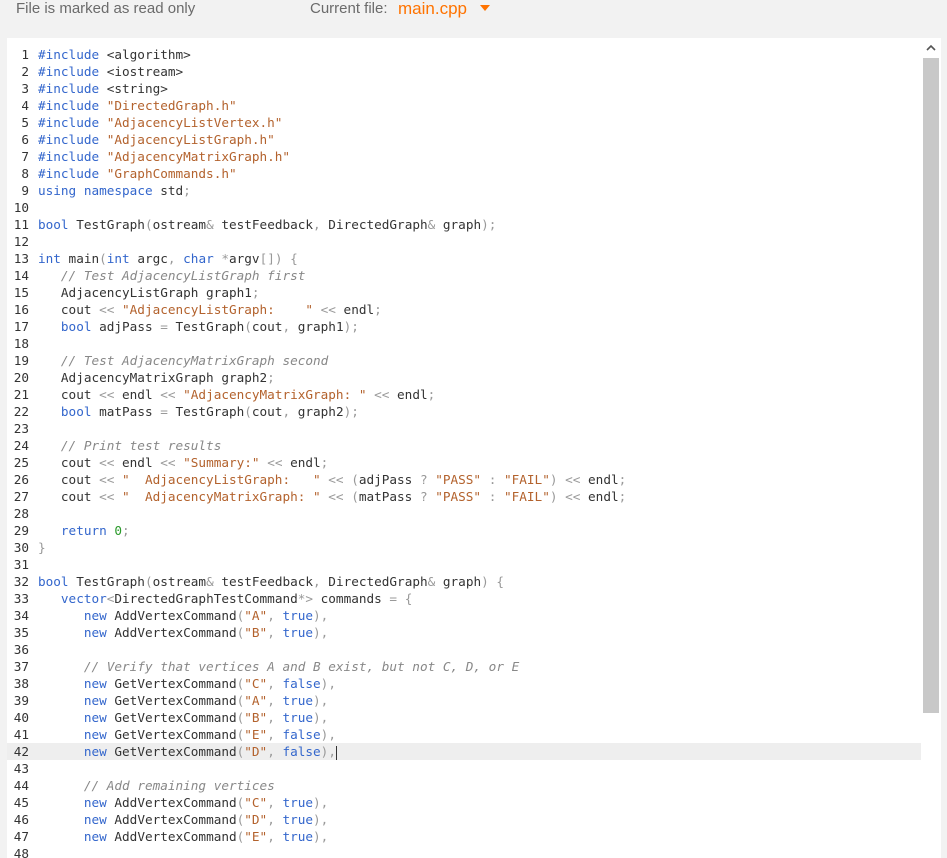  I want to click on code-line: 6 #include "AdjacencyListGraph.h", so click(464, 139).